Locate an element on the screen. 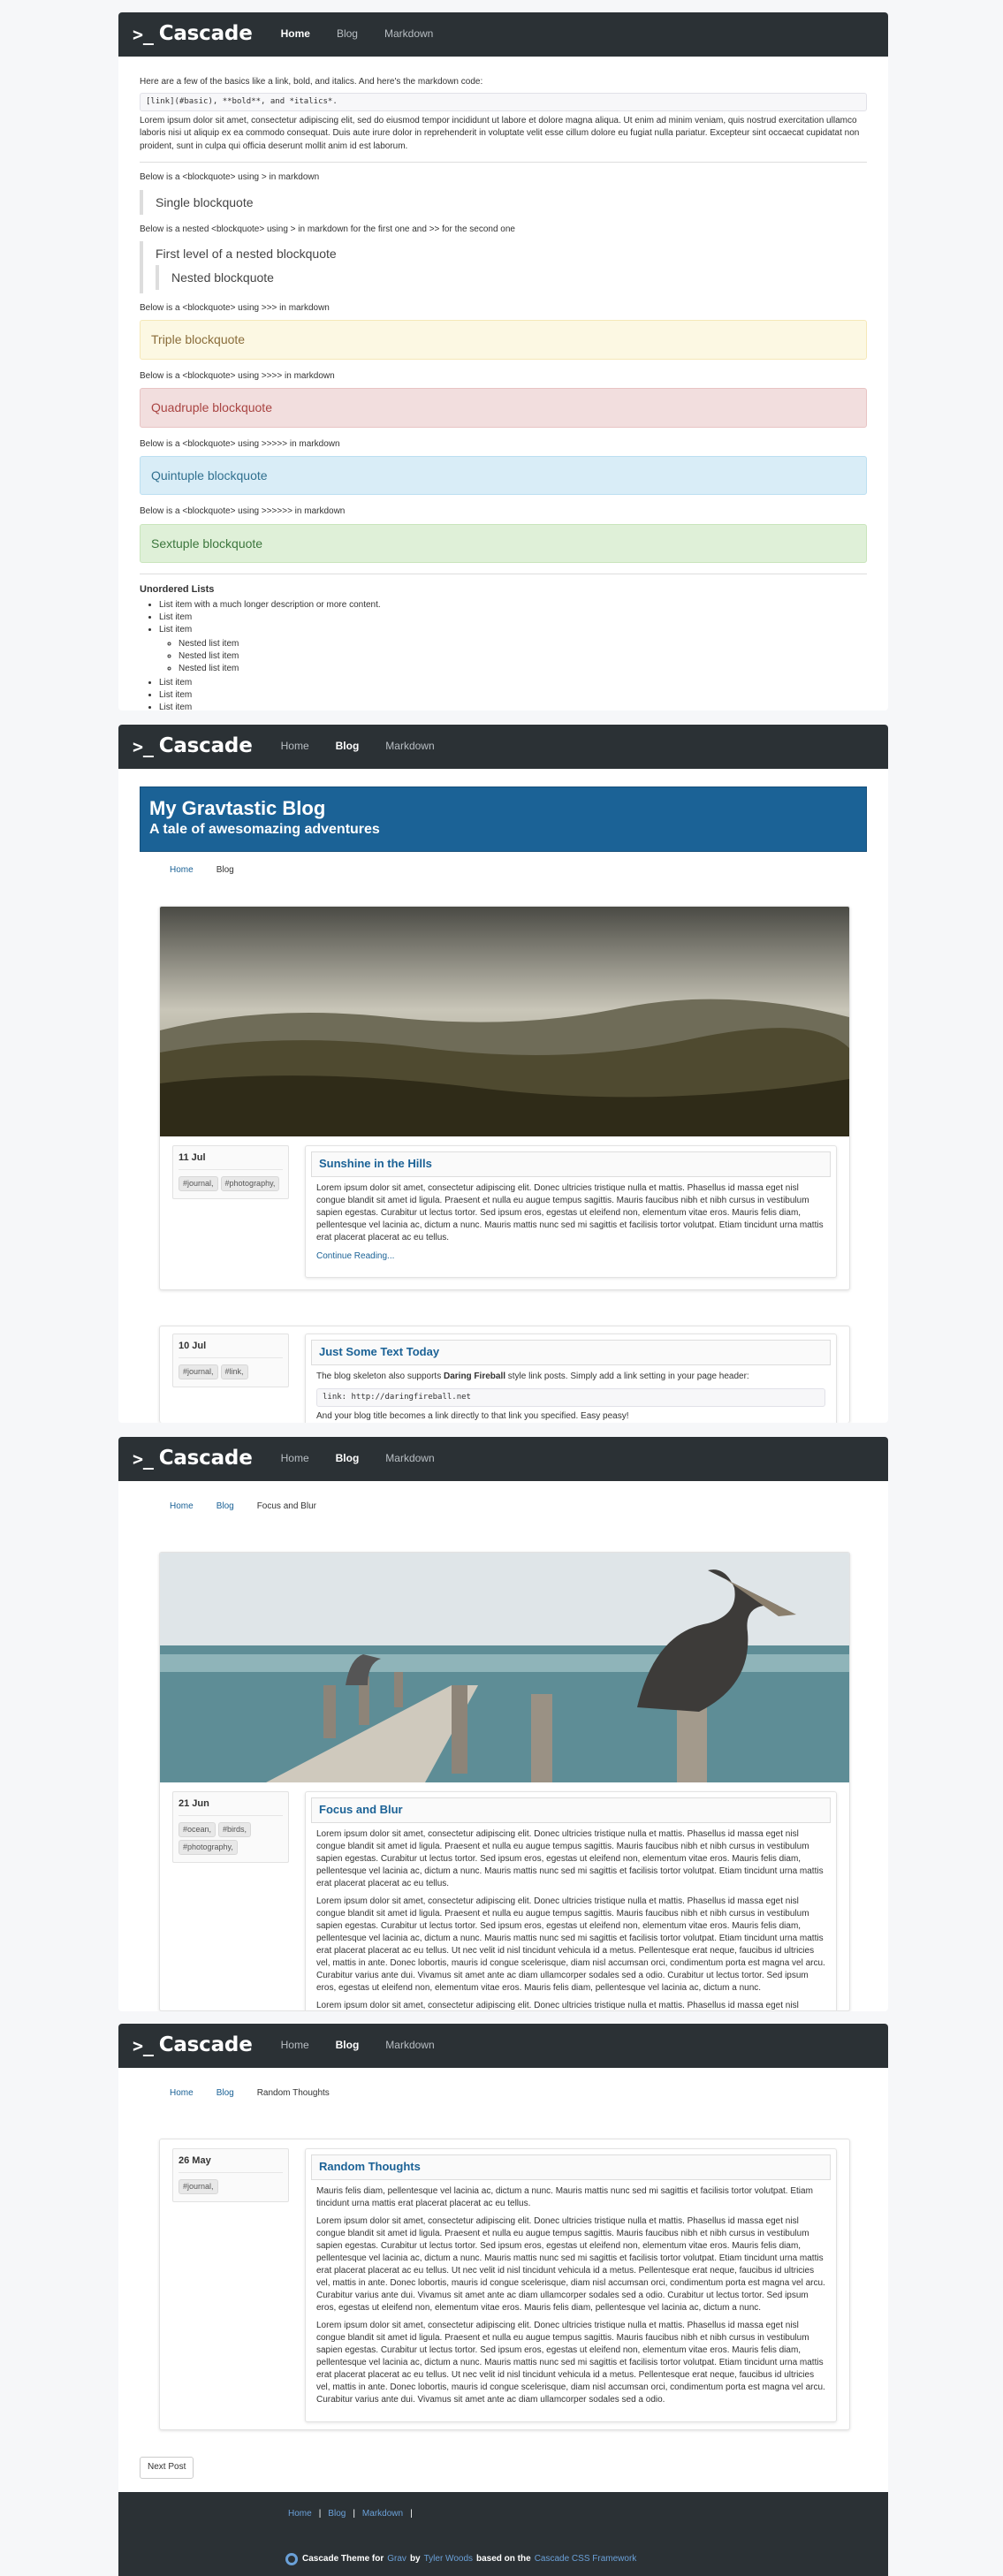 The height and width of the screenshot is (2576, 1003). blog-subtitle: A tale of awesomazing adventures is located at coordinates (264, 830).